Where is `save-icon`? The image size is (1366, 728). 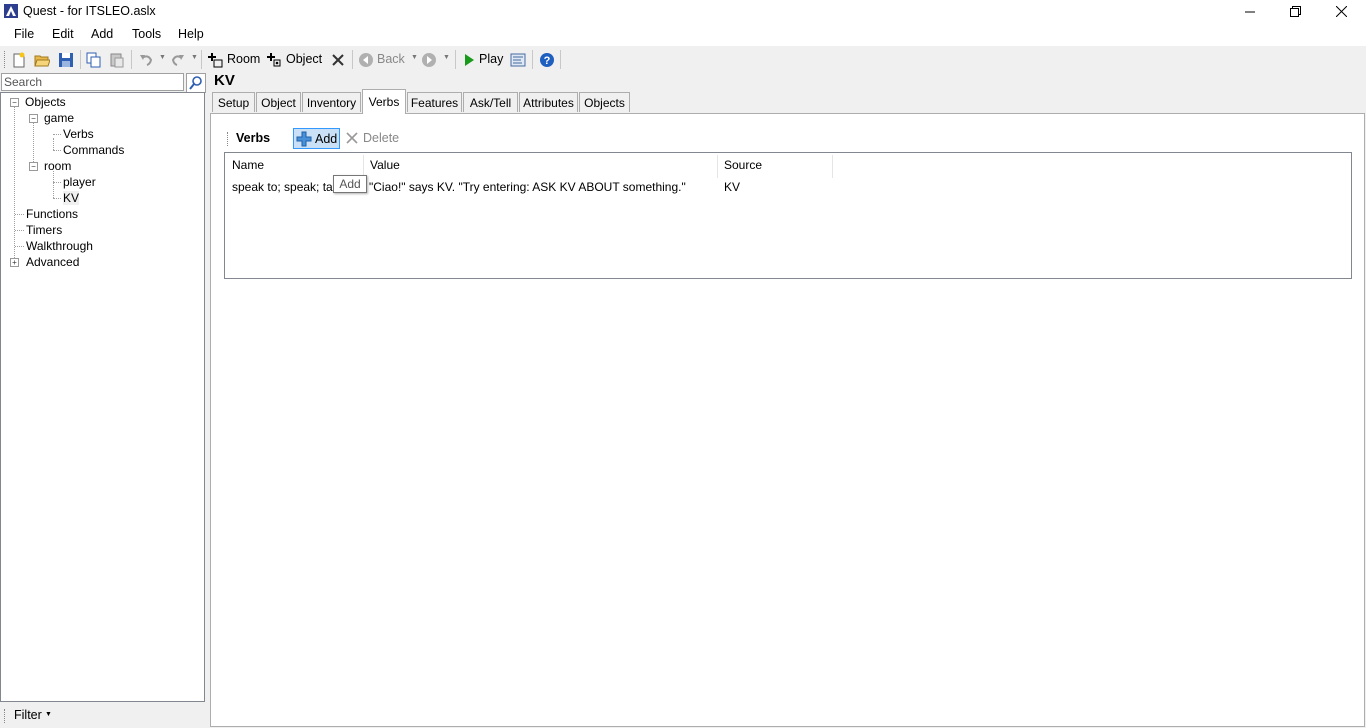 save-icon is located at coordinates (66, 60).